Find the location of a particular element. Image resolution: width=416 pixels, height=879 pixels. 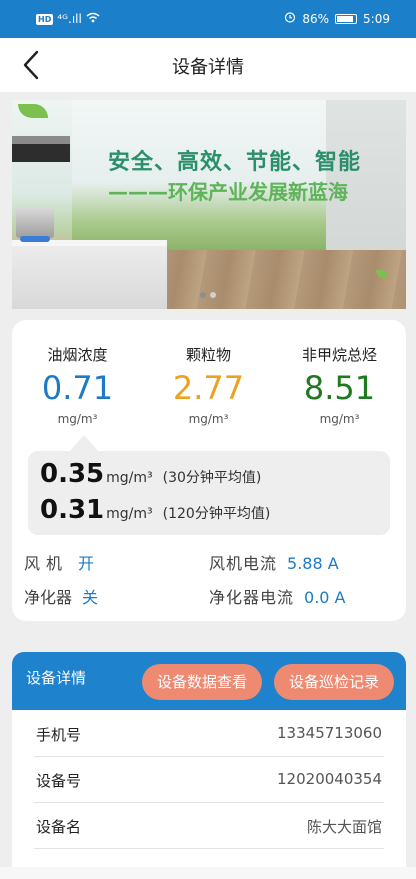

detail-value: 12020040354 is located at coordinates (329, 779).